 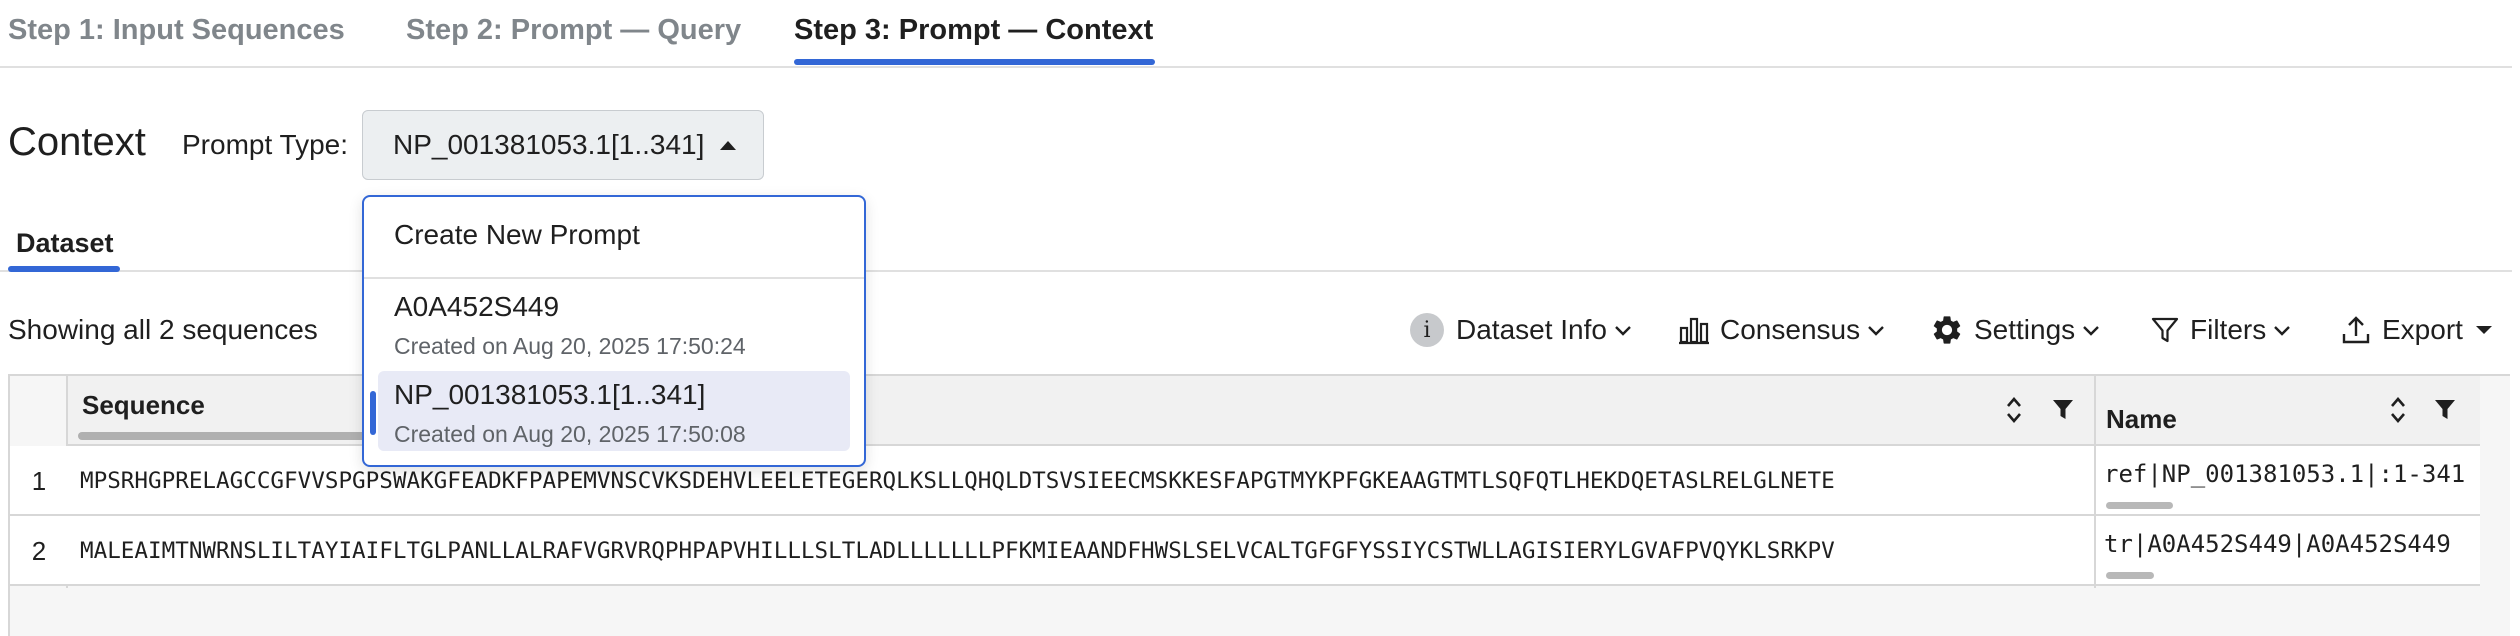 What do you see at coordinates (2291, 544) in the screenshot?
I see `name-cell: tr|A0A452S449|A0A452S449` at bounding box center [2291, 544].